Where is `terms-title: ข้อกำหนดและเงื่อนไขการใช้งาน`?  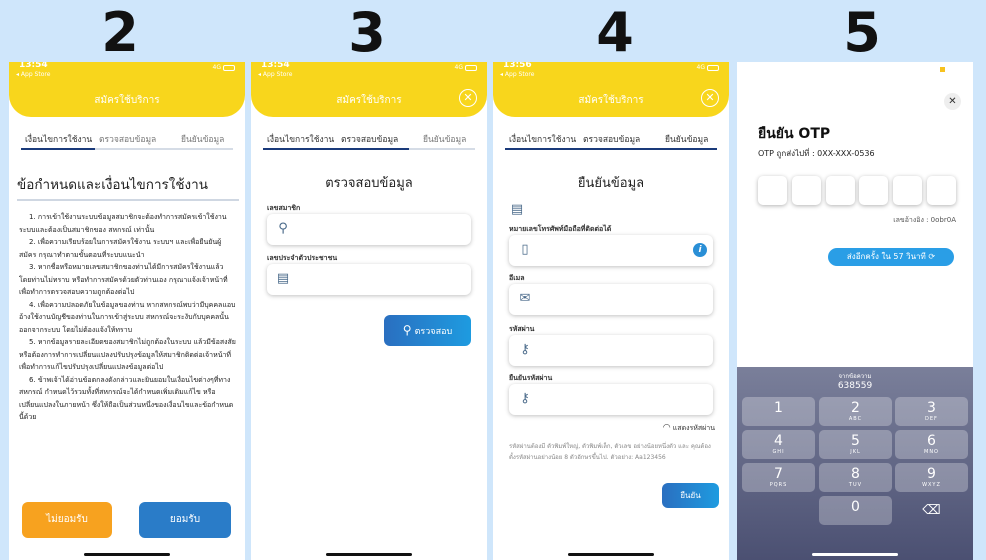
terms-title: ข้อกำหนดและเงื่อนไขการใช้งาน is located at coordinates (128, 187).